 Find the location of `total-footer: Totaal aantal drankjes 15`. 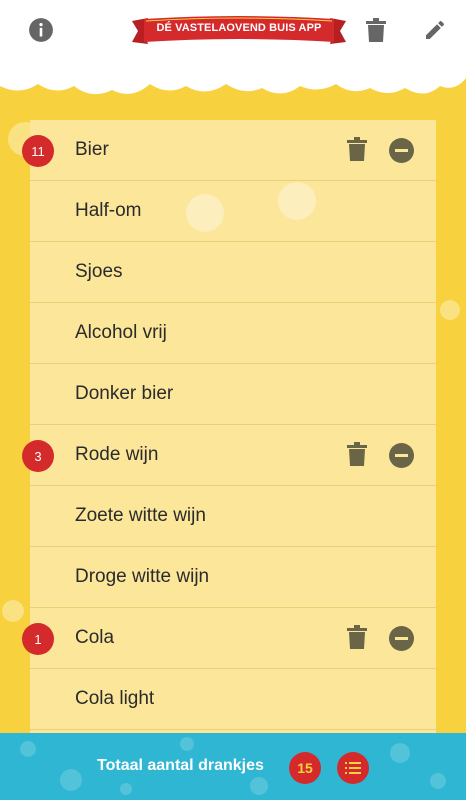

total-footer: Totaal aantal drankjes 15 is located at coordinates (233, 766).